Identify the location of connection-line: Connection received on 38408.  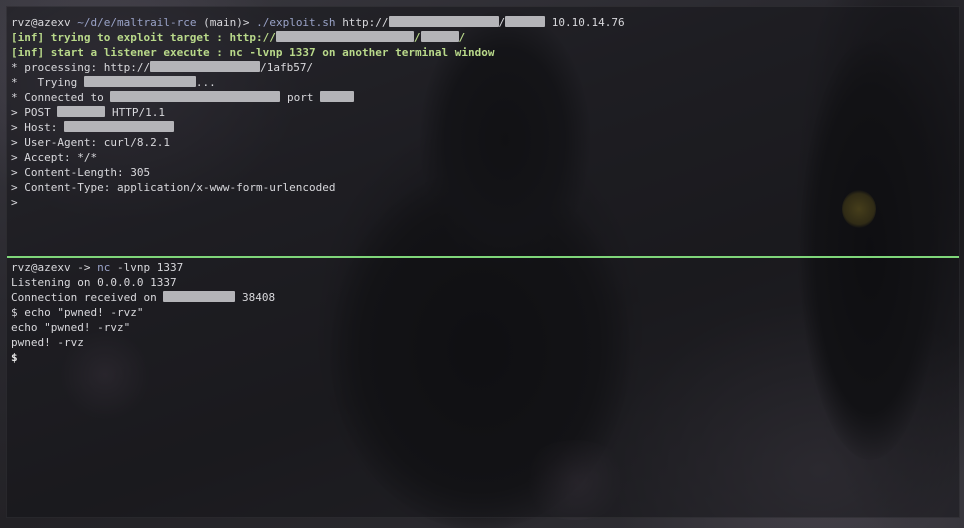
(485, 297).